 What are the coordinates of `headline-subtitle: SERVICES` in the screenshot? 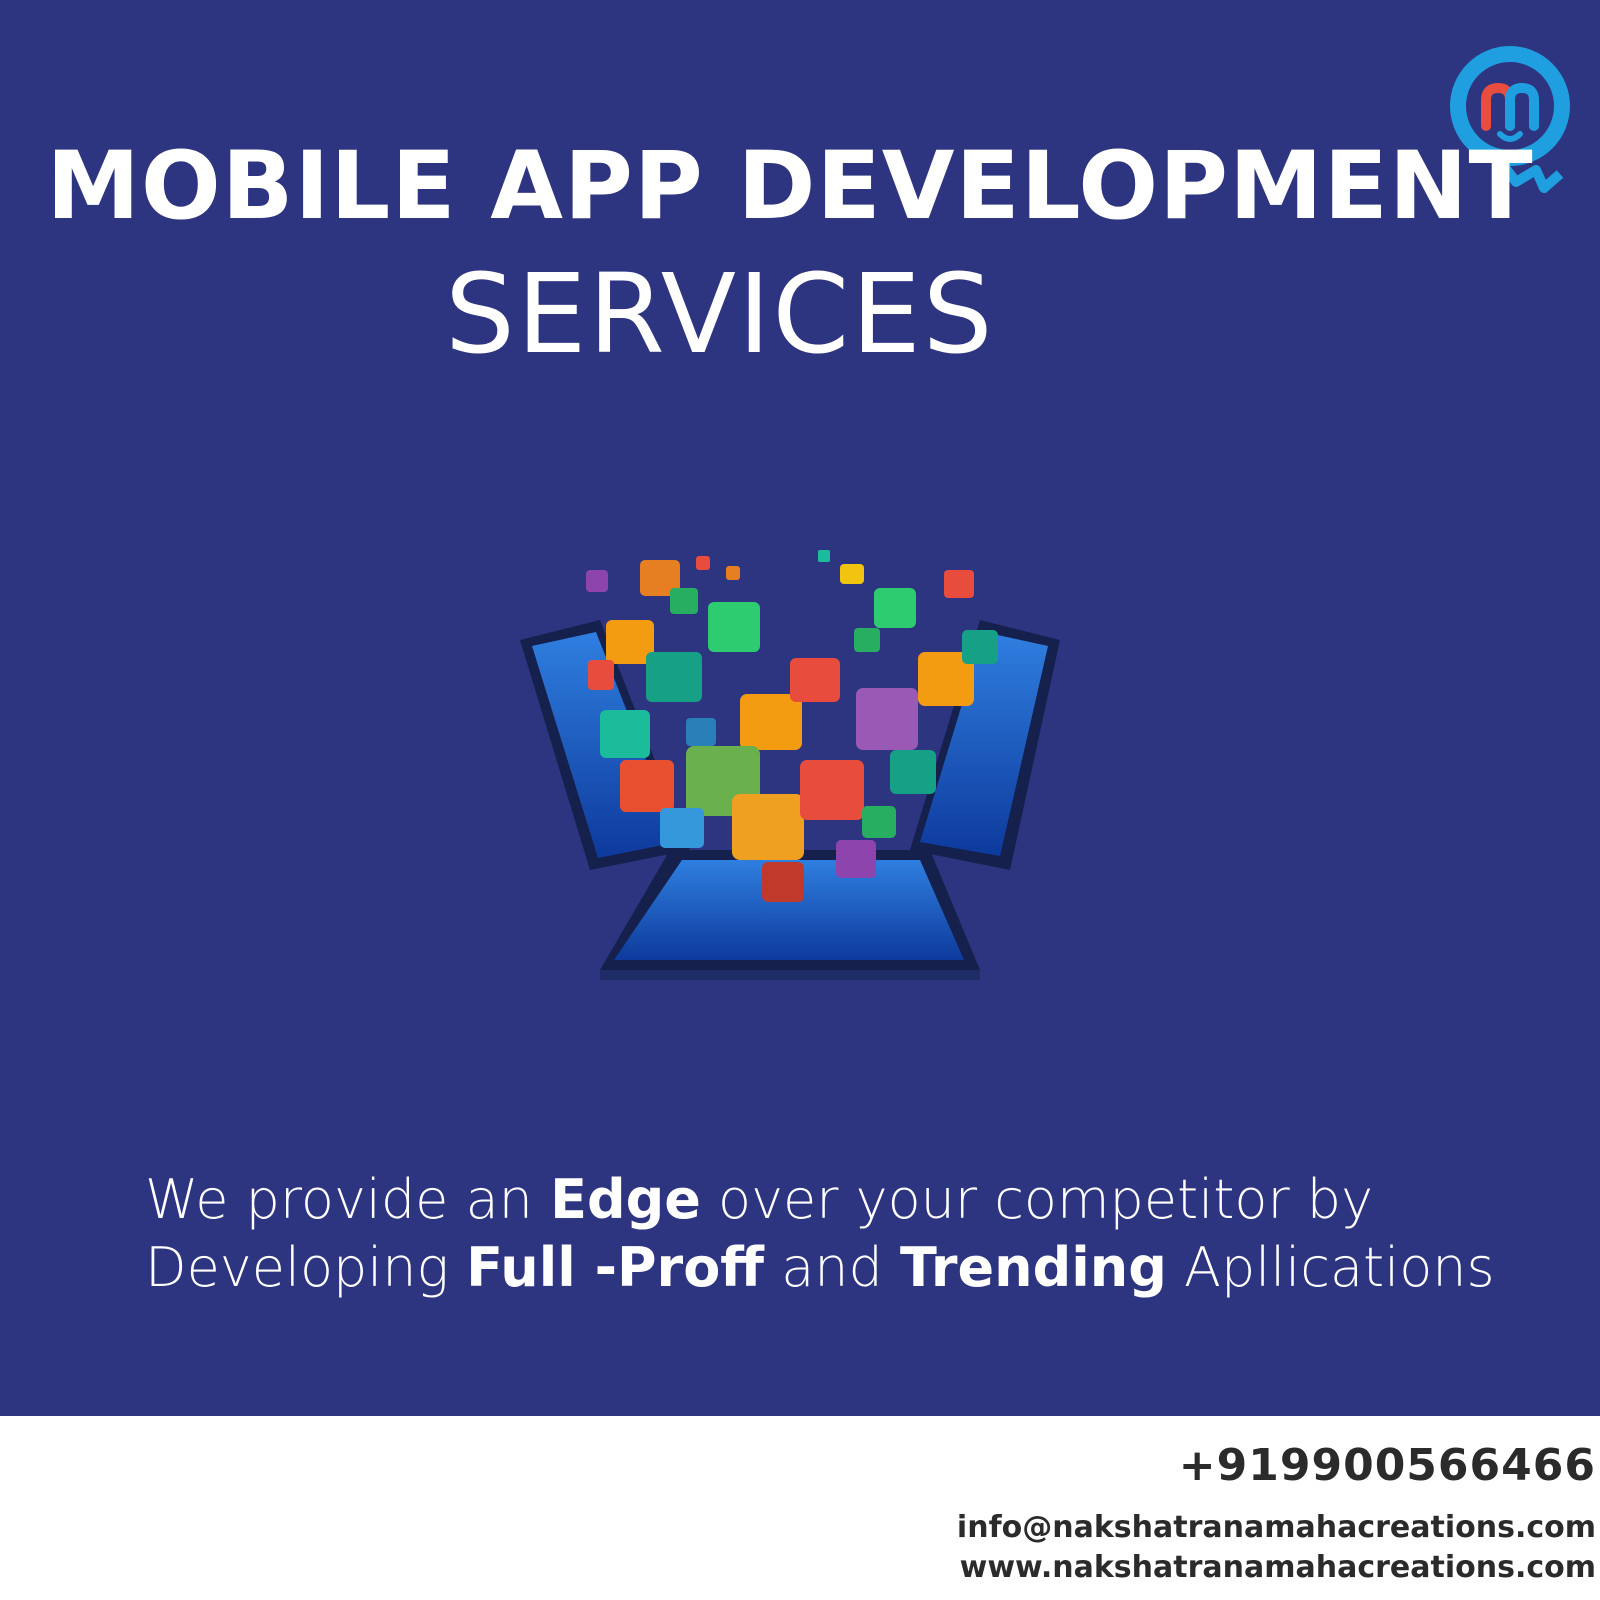 It's located at (720, 314).